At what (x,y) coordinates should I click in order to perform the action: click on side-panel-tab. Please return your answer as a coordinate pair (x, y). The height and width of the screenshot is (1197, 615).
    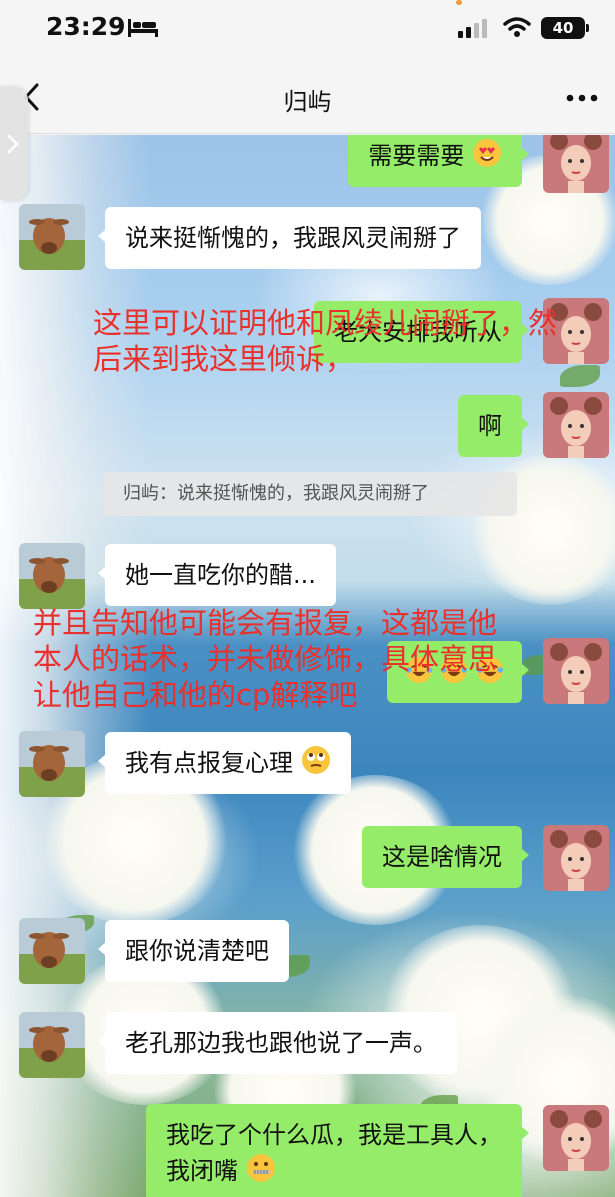
    Looking at the image, I should click on (14, 143).